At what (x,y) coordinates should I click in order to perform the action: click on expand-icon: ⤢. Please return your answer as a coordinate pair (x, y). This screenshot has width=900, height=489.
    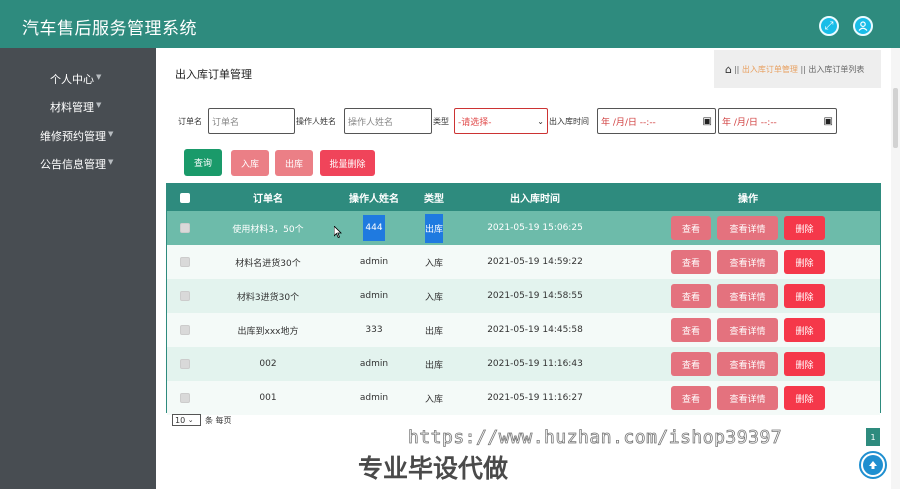
    Looking at the image, I should click on (829, 26).